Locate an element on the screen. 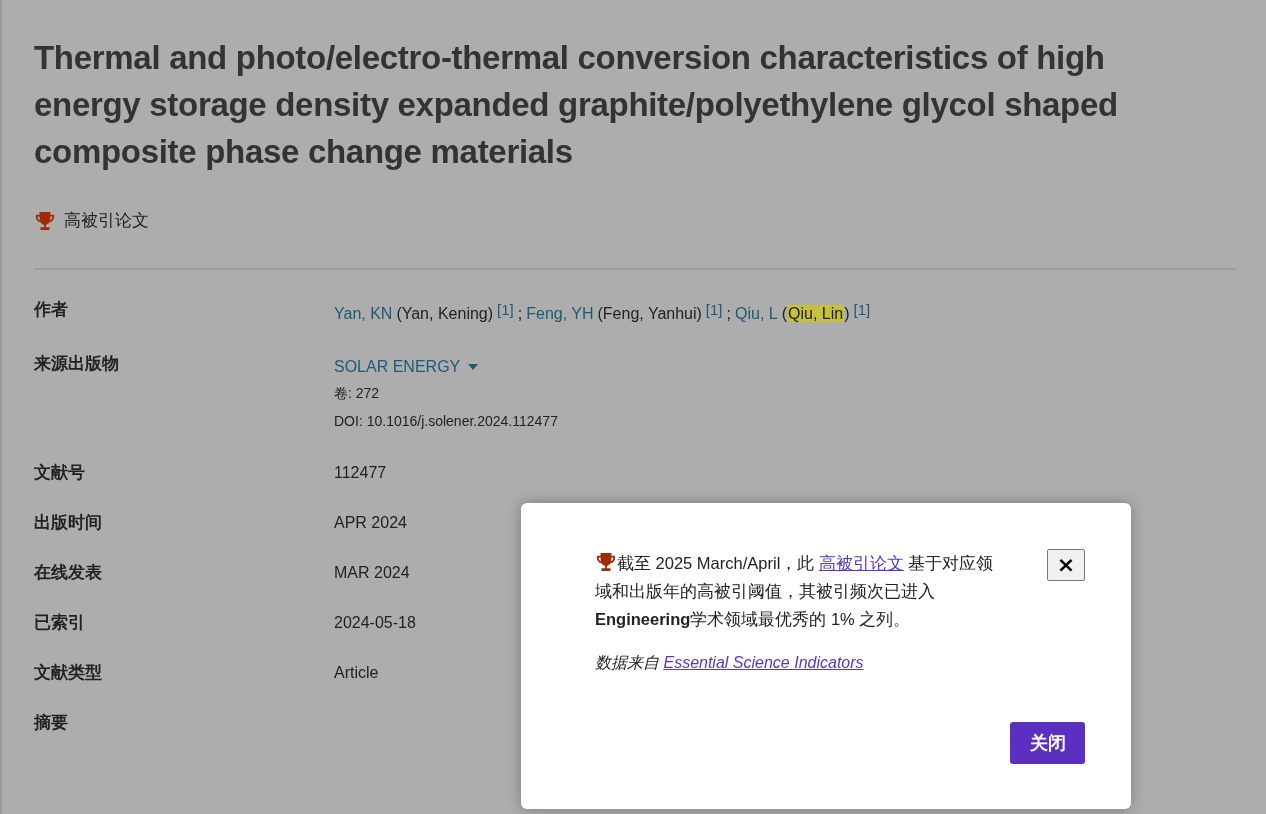 The height and width of the screenshot is (814, 1266). field-label: 摘要 is located at coordinates (51, 723).